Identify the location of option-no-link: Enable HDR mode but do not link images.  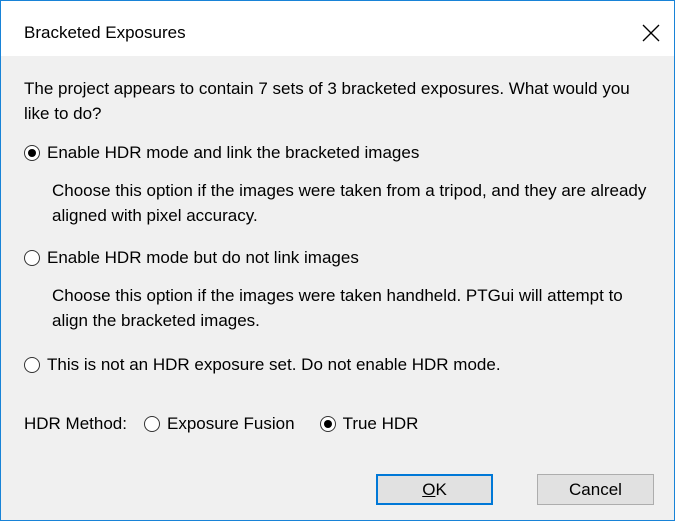
(191, 258).